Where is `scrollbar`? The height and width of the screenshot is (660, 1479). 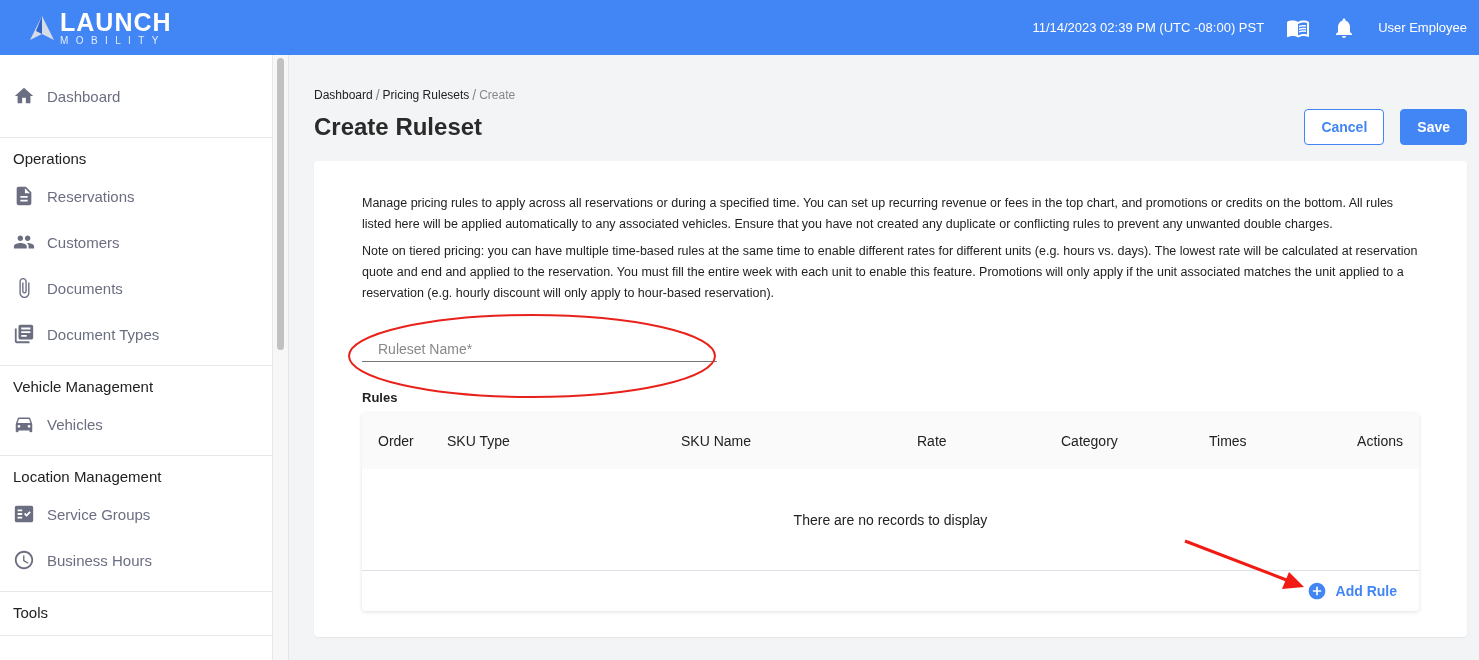
scrollbar is located at coordinates (281, 357).